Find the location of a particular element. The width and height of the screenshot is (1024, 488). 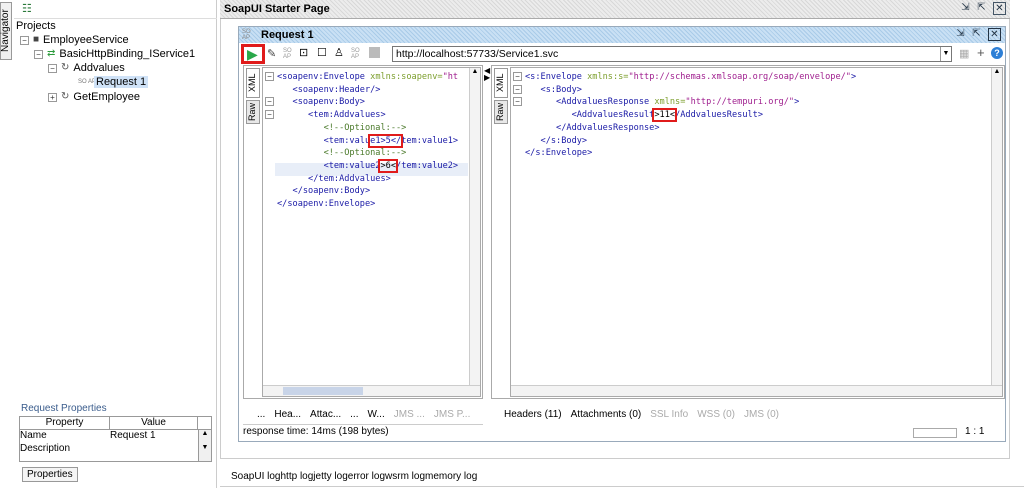

tree-item-getemployee: + ↻ GetEmployee is located at coordinates (94, 97).